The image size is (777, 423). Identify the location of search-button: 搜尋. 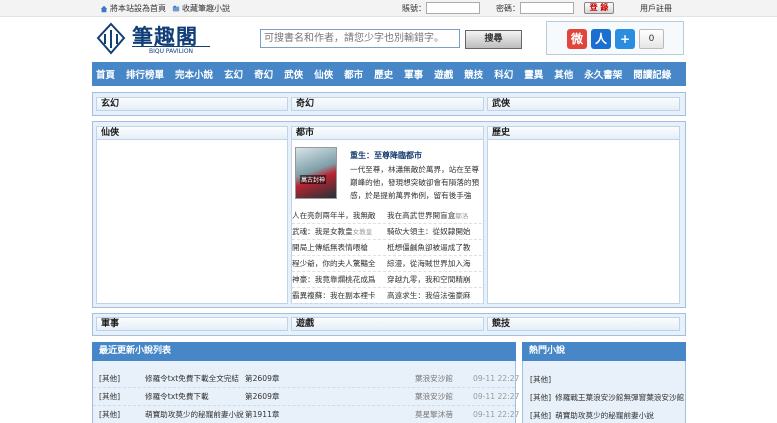
(493, 39).